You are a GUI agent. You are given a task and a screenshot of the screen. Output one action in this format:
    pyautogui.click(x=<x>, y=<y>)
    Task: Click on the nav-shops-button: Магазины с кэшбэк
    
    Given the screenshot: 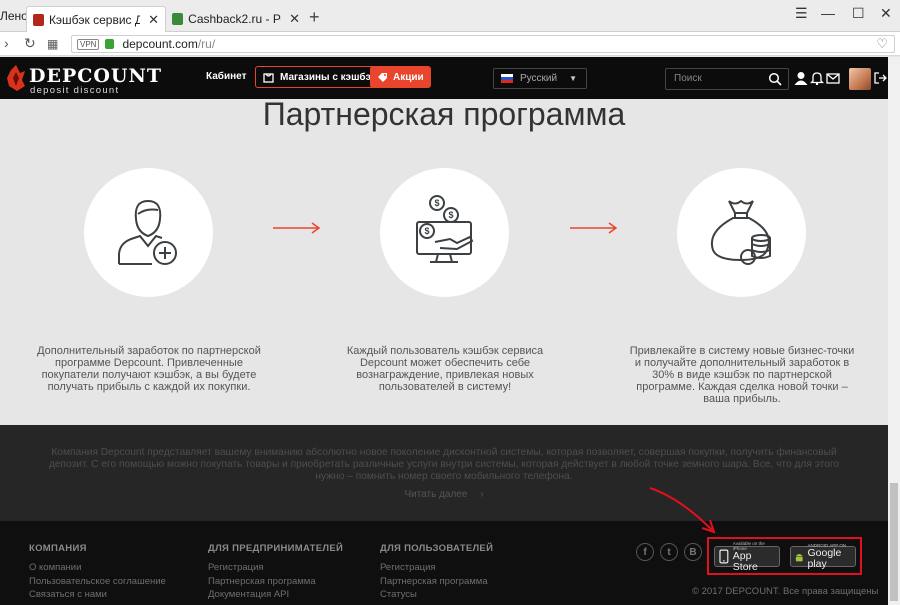 What is the action you would take?
    pyautogui.click(x=319, y=77)
    